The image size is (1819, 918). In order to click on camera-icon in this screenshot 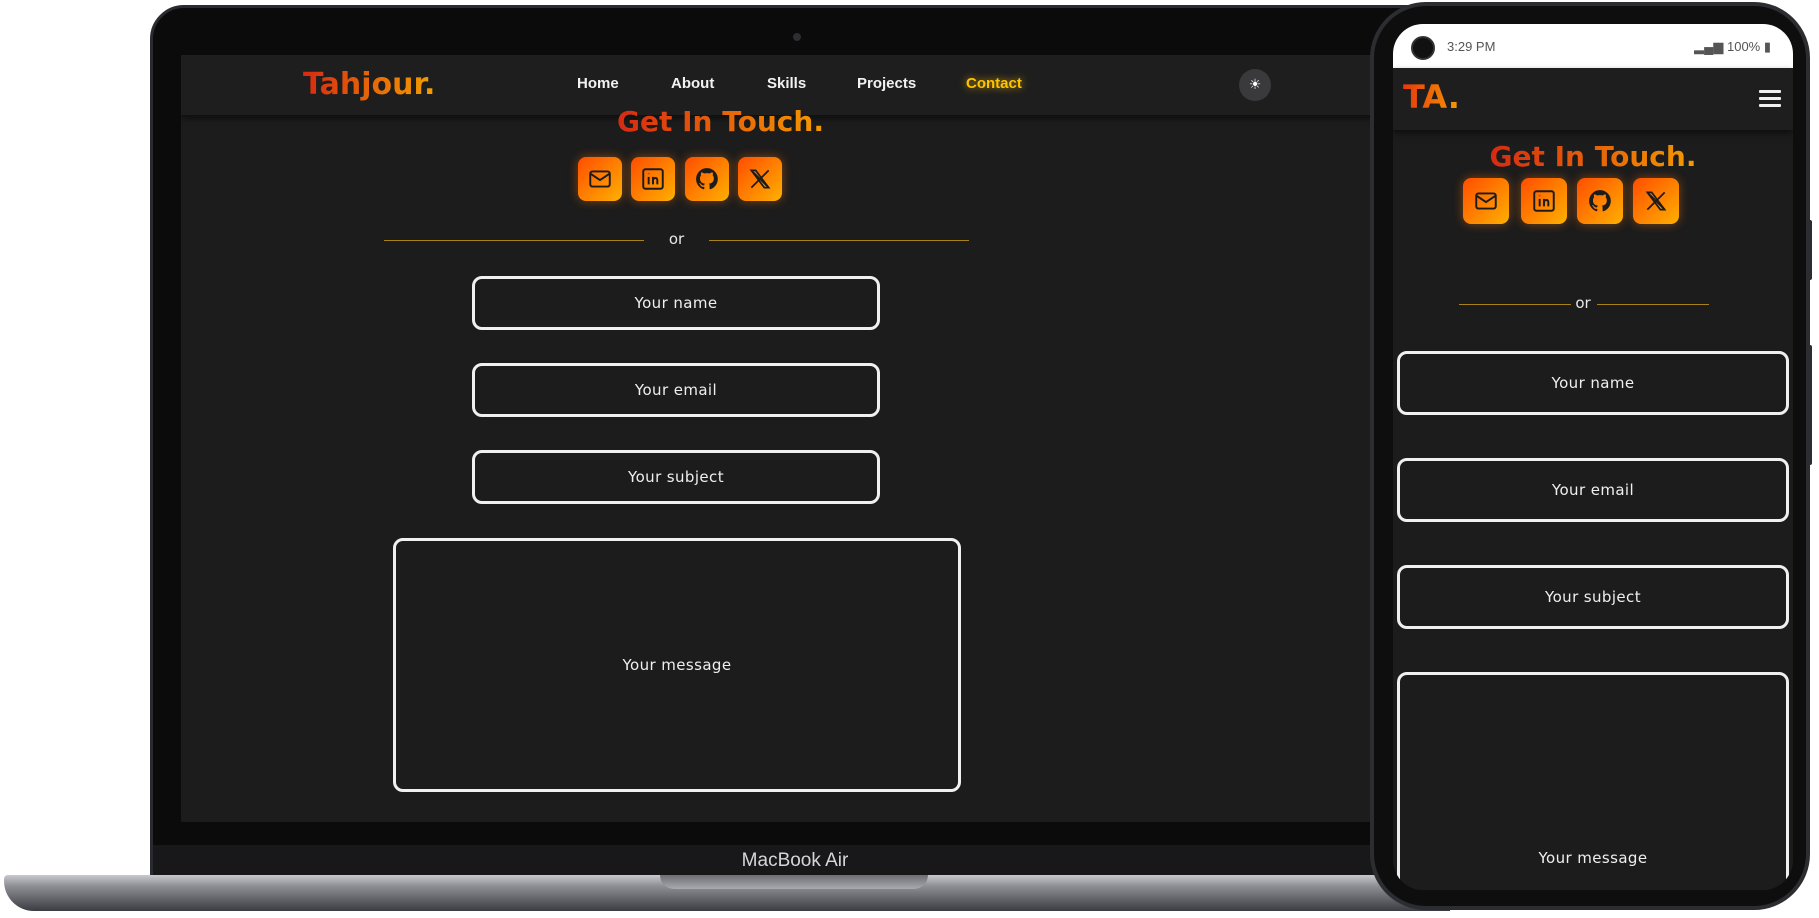, I will do `click(797, 37)`.